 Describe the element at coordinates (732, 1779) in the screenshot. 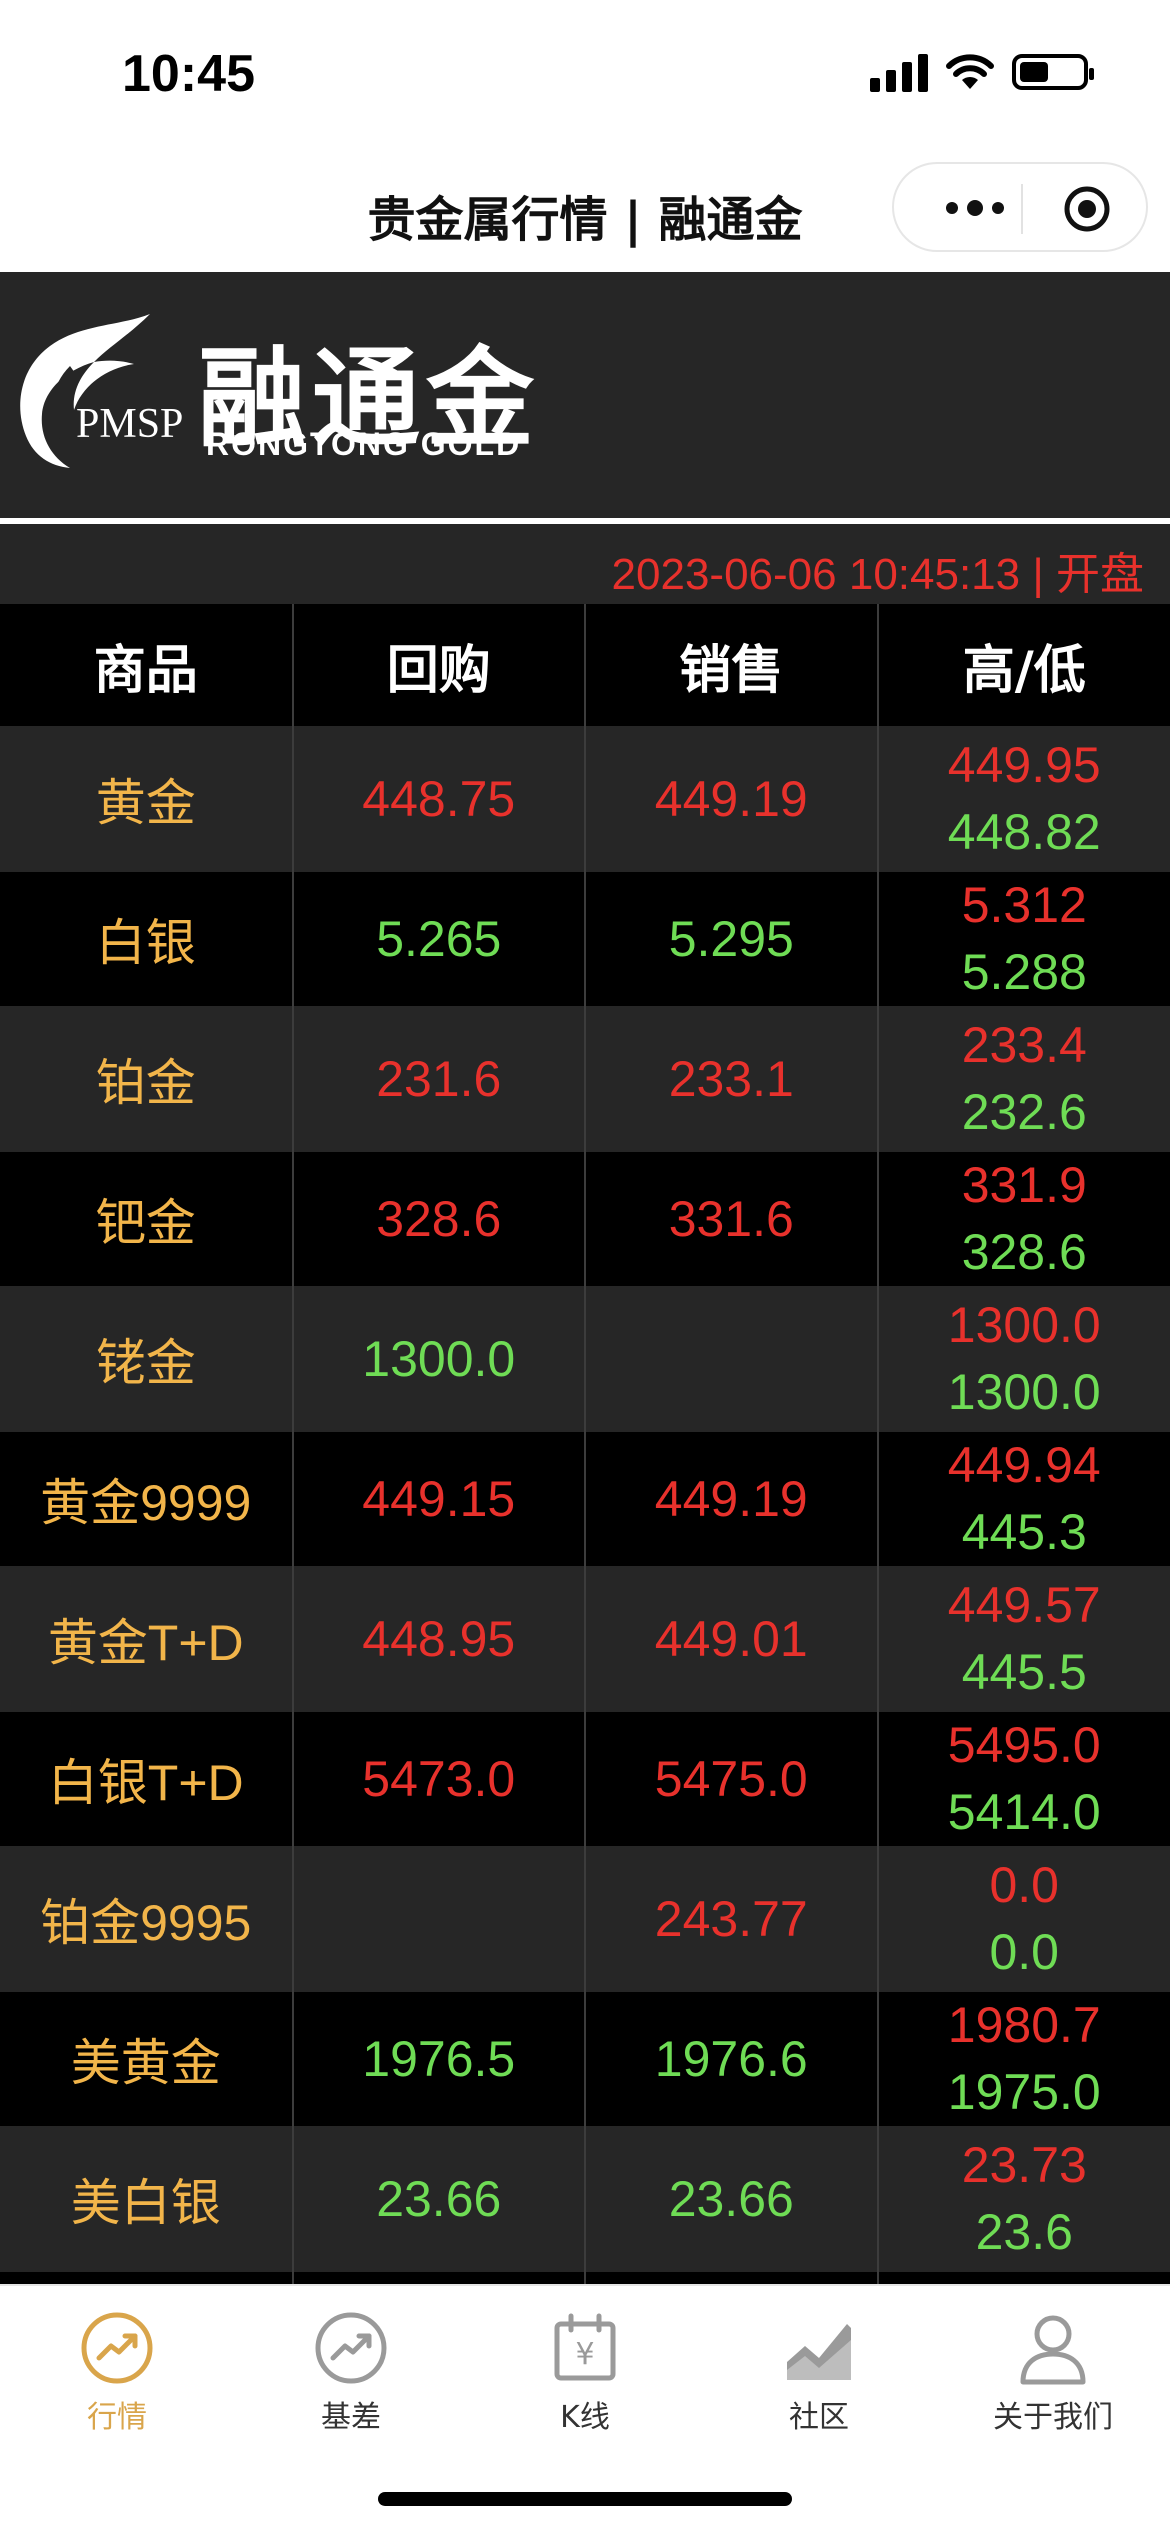

I see `sale-price: 5475.0` at that location.